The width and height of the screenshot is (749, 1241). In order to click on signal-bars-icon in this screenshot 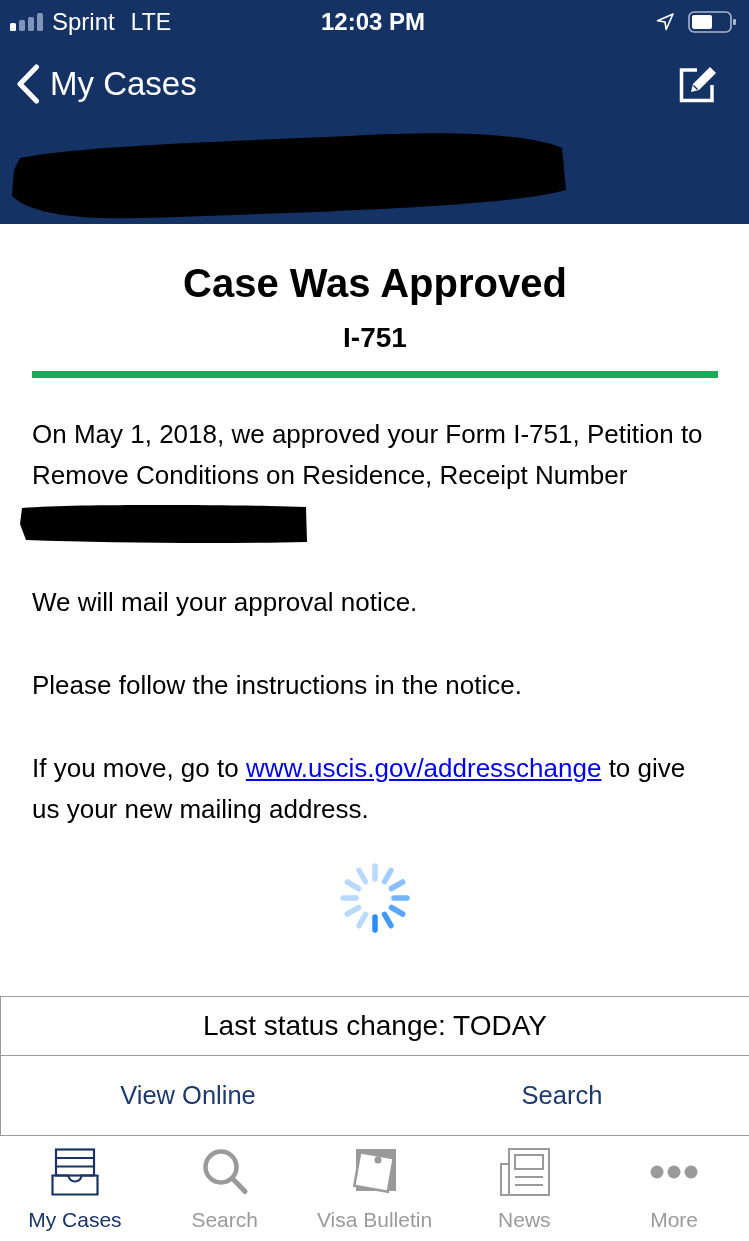, I will do `click(28, 22)`.